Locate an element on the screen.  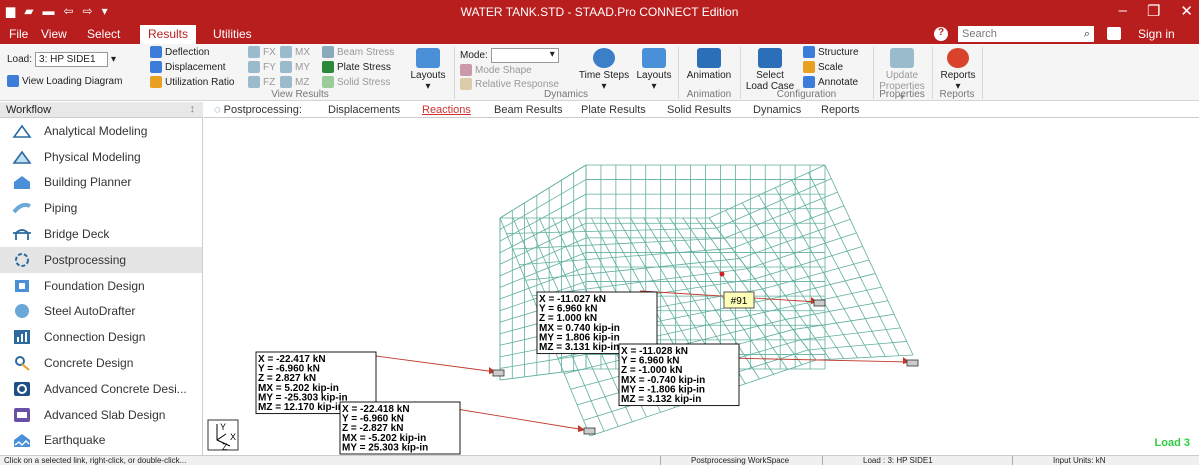
tab-reactions: Reactions is located at coordinates (446, 110).